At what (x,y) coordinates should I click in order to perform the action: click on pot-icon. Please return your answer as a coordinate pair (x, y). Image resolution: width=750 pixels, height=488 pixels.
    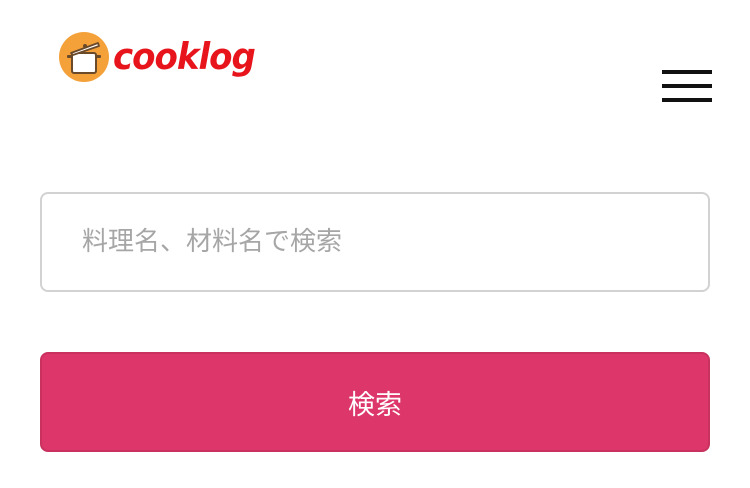
    Looking at the image, I should click on (84, 57).